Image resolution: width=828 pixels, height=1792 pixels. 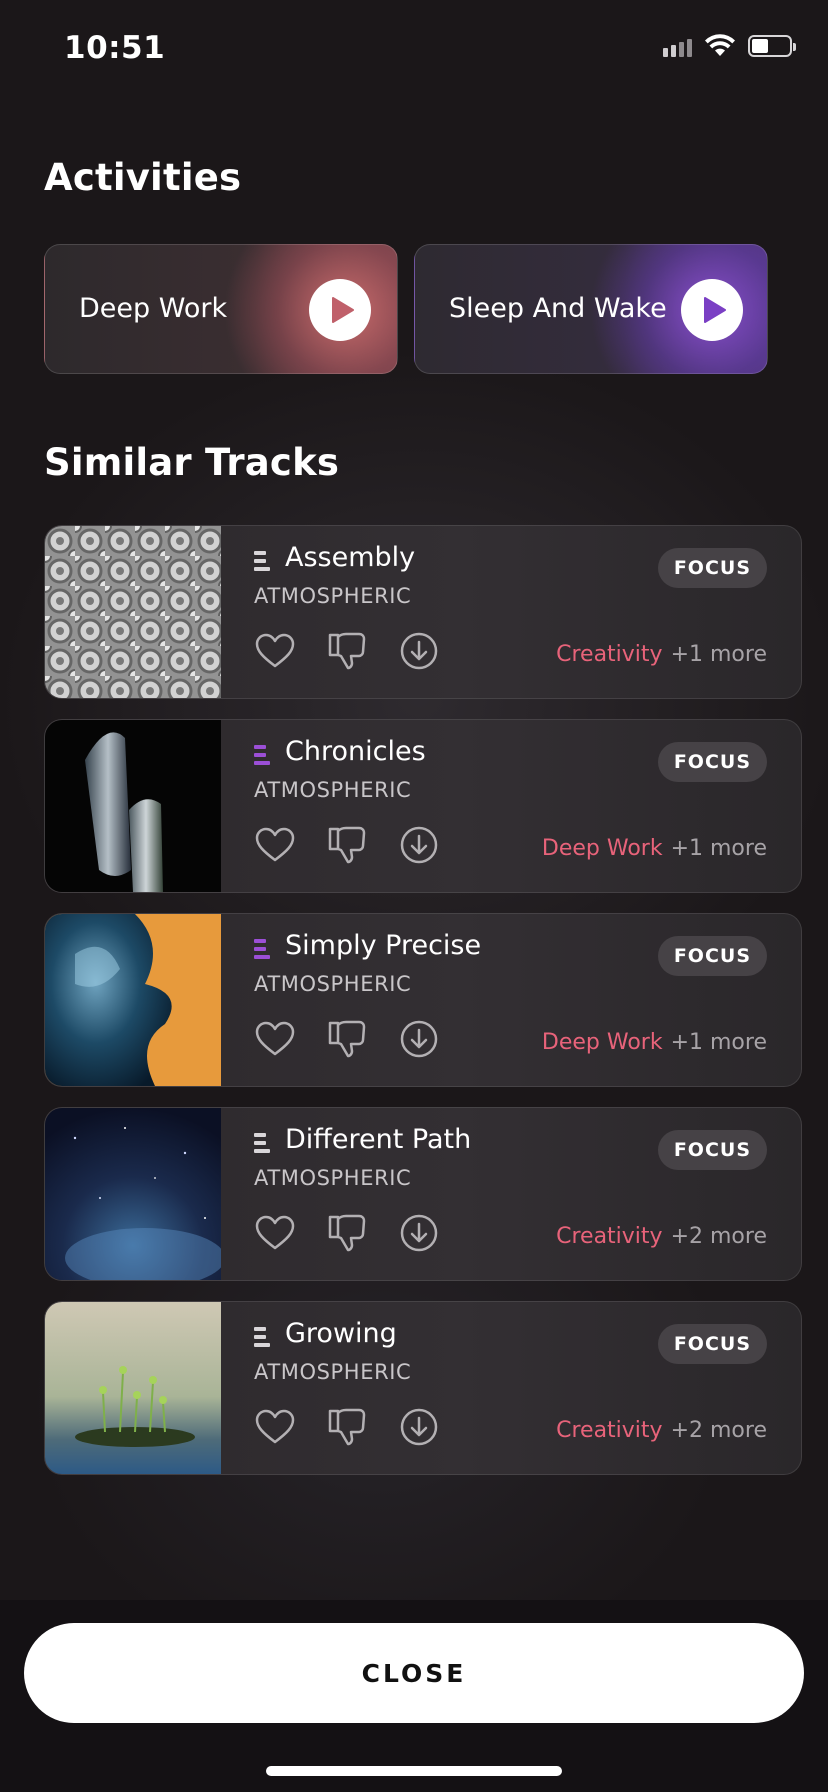 I want to click on status-bar: 10:51, so click(x=414, y=50).